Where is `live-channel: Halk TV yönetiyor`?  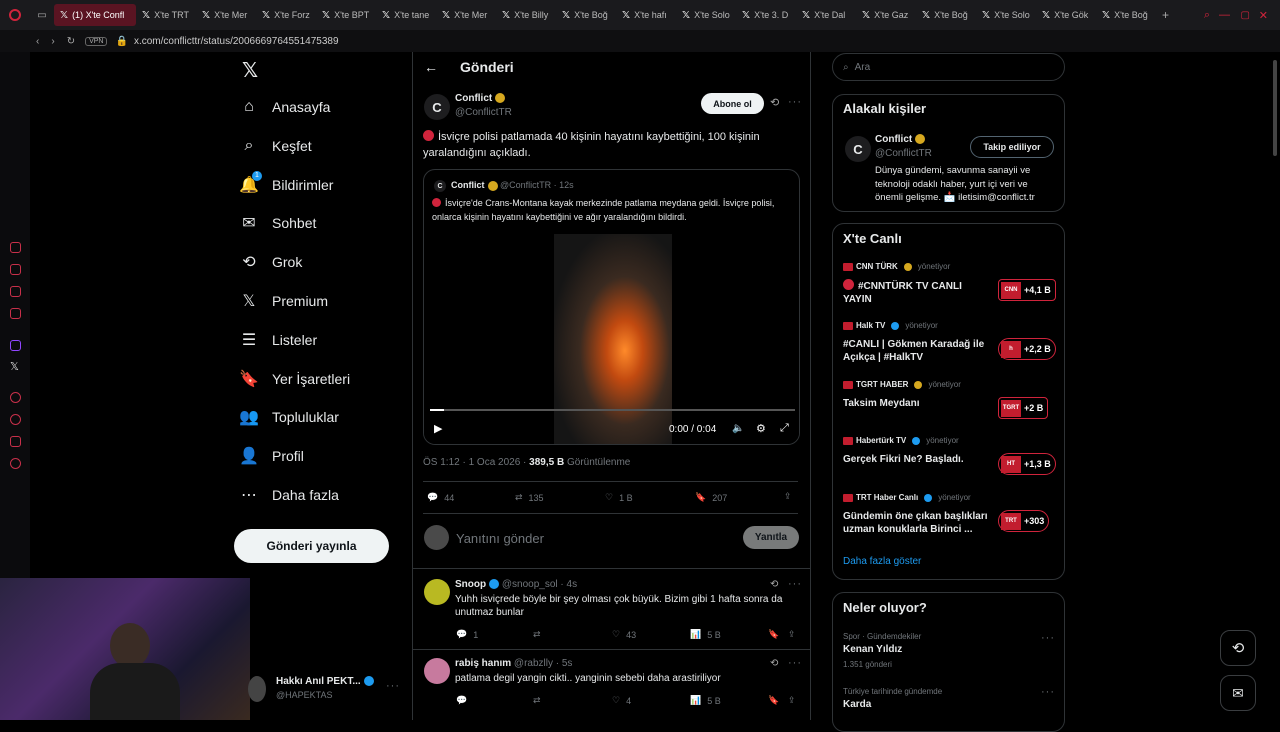
live-channel: Halk TV yönetiyor is located at coordinates (890, 325).